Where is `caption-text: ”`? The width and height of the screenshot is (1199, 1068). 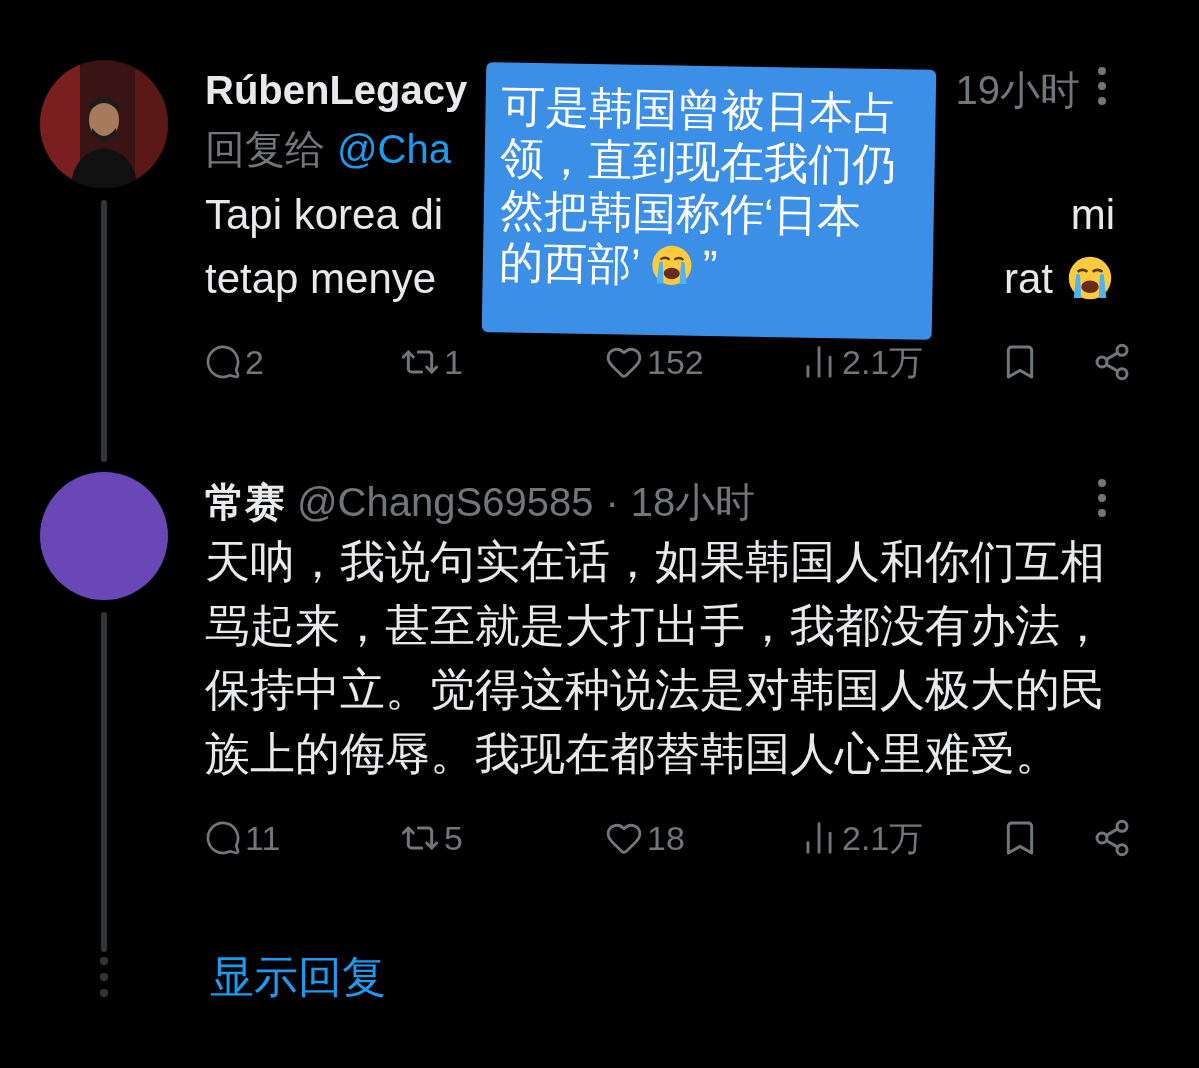 caption-text: ” is located at coordinates (710, 266).